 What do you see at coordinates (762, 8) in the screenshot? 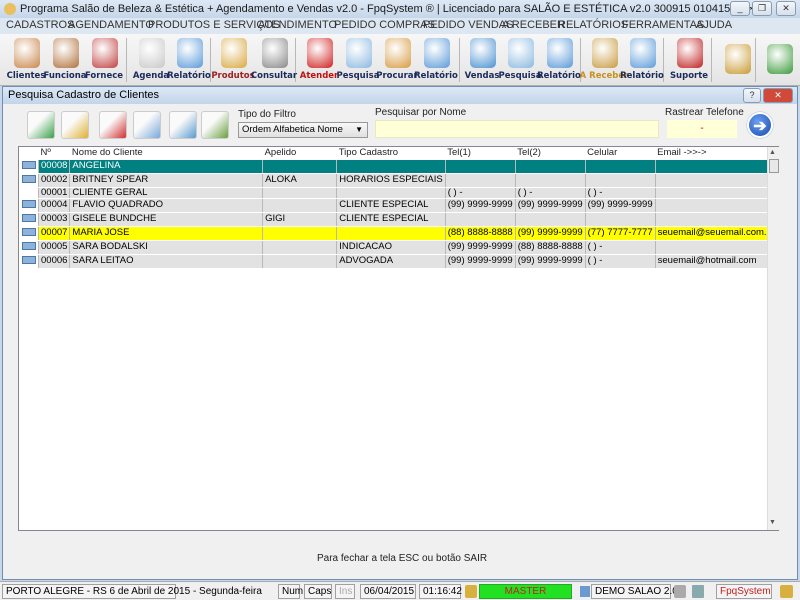
I see `maximize-button: ❐` at bounding box center [762, 8].